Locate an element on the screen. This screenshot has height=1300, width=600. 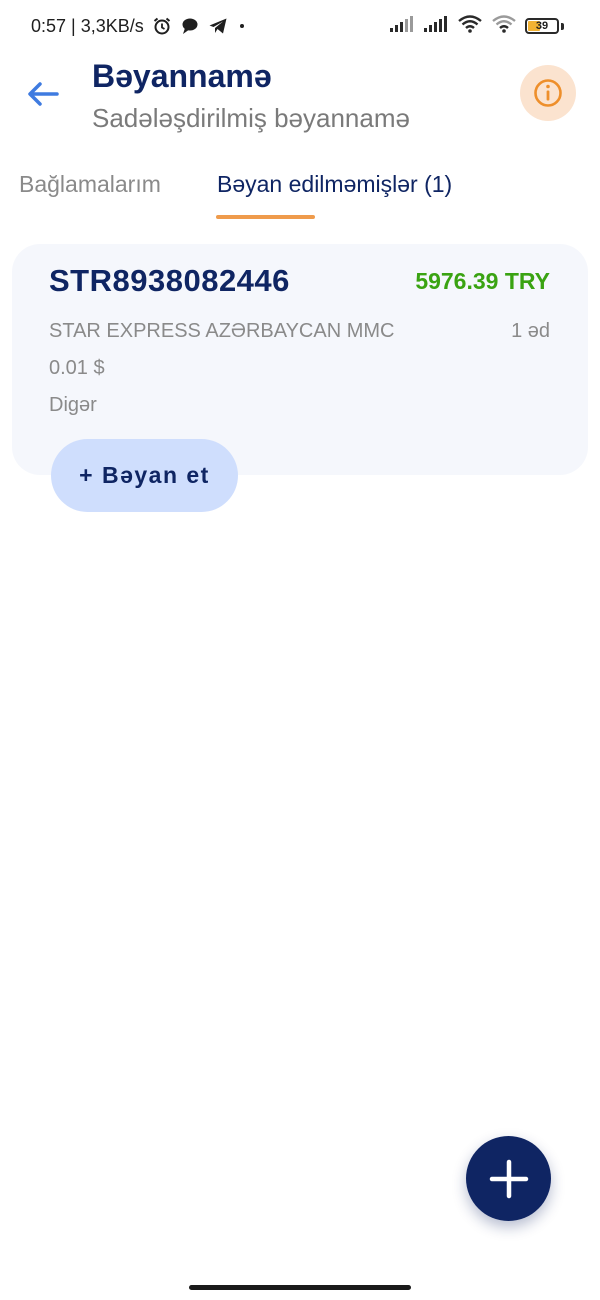
tab-bar: Bağlamalarım Bəyan edilməmişlər (1) is located at coordinates (300, 190).